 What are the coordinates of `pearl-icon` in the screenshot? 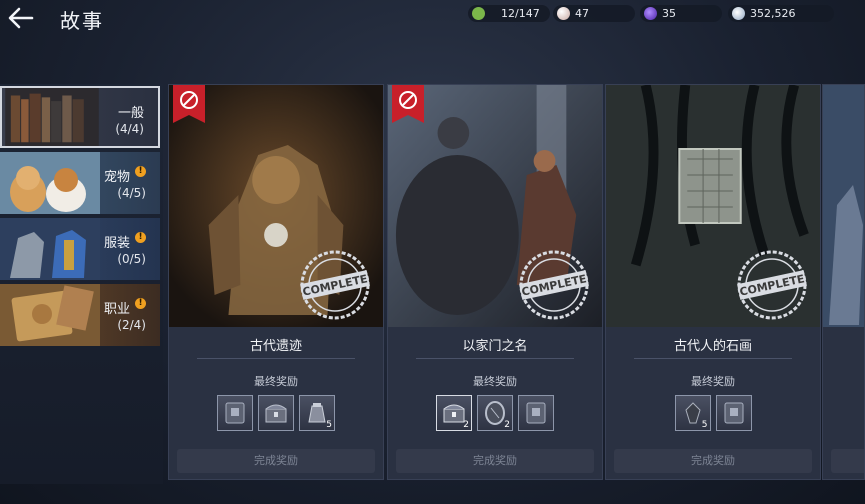 It's located at (563, 13).